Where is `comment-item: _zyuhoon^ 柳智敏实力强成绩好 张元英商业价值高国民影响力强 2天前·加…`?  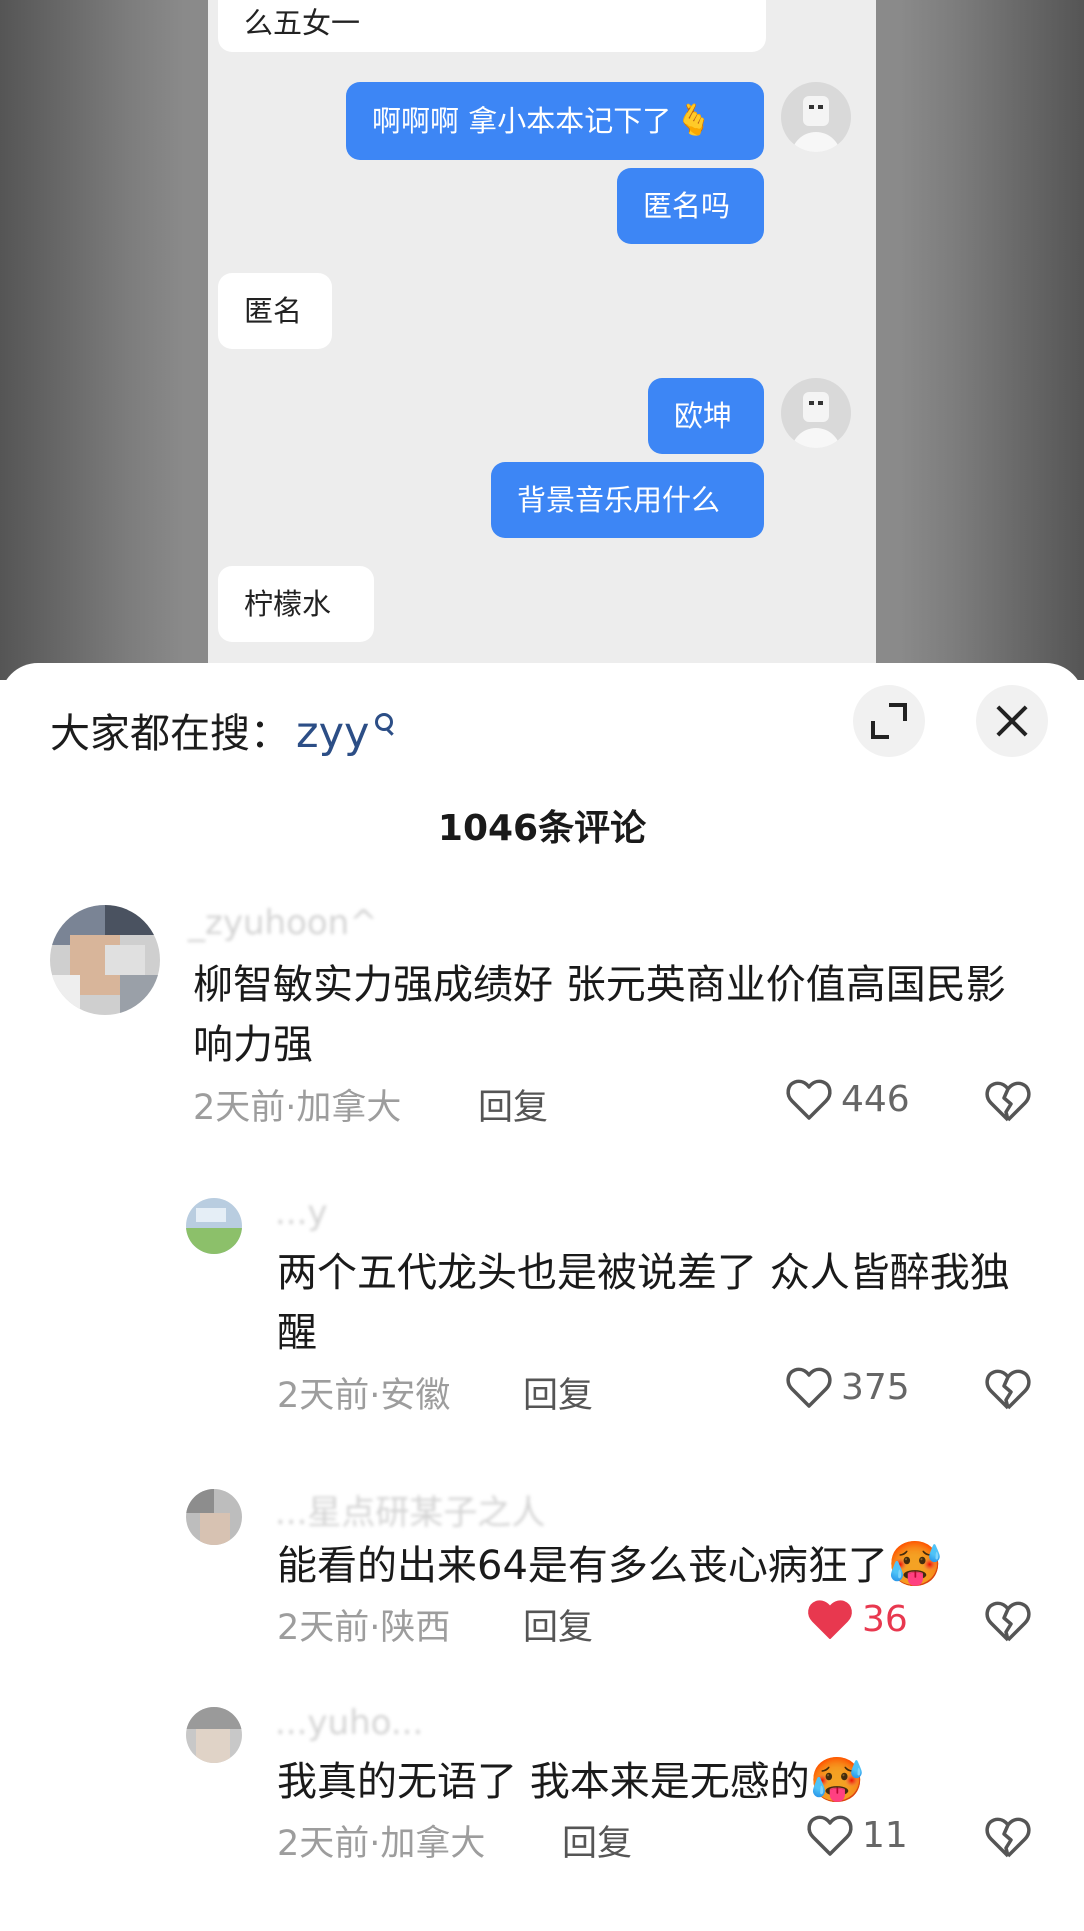 comment-item: _zyuhoon^ 柳智敏实力强成绩好 张元英商业价值高国民影响力强 2天前·加… is located at coordinates (542, 1018).